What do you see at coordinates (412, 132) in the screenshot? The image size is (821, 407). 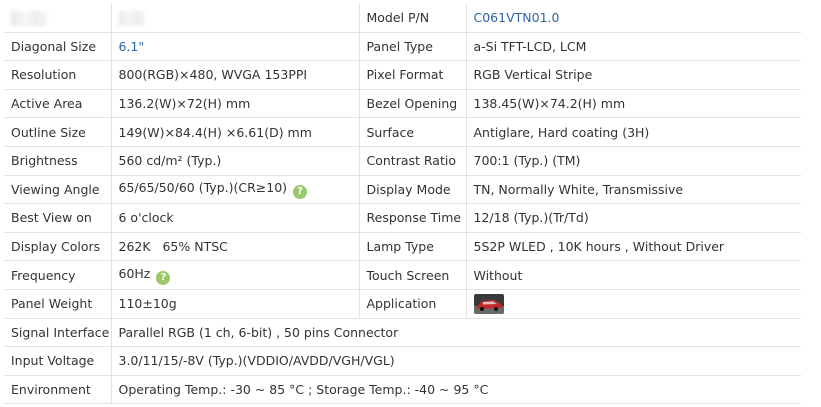 I see `spec-label: Surface` at bounding box center [412, 132].